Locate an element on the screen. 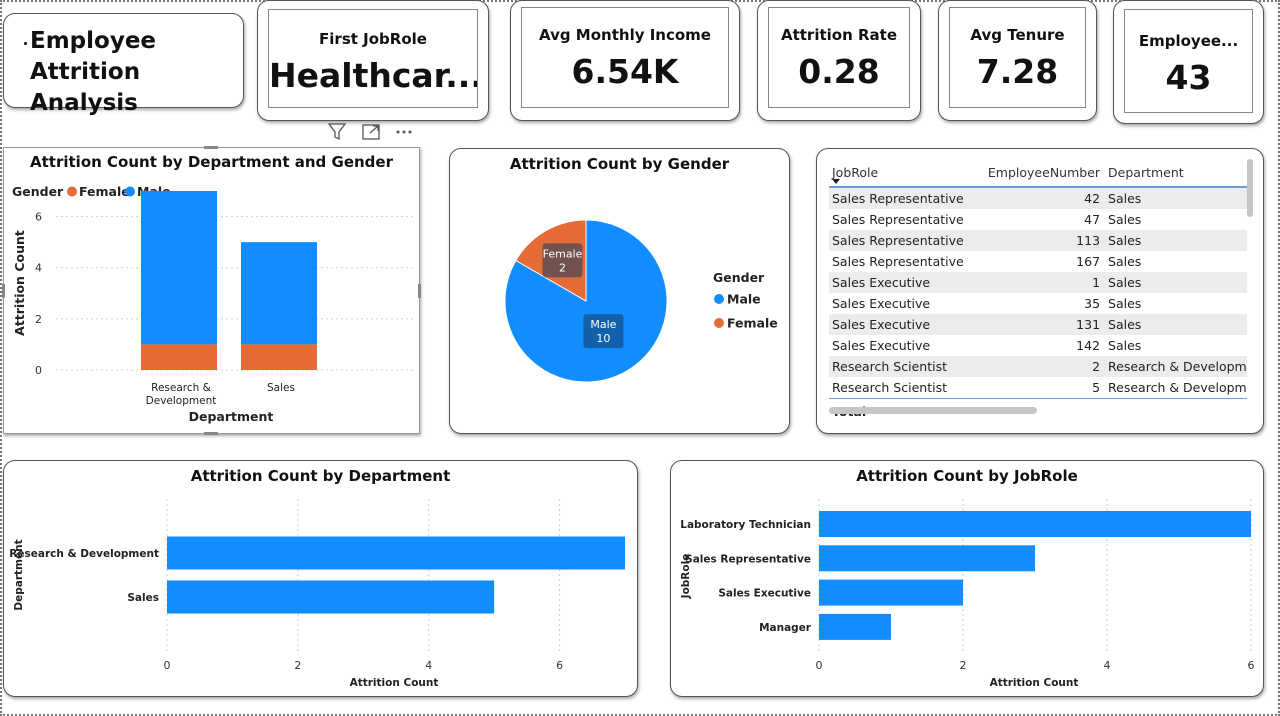 This screenshot has width=1280, height=716. kpi-value: 43 is located at coordinates (1188, 77).